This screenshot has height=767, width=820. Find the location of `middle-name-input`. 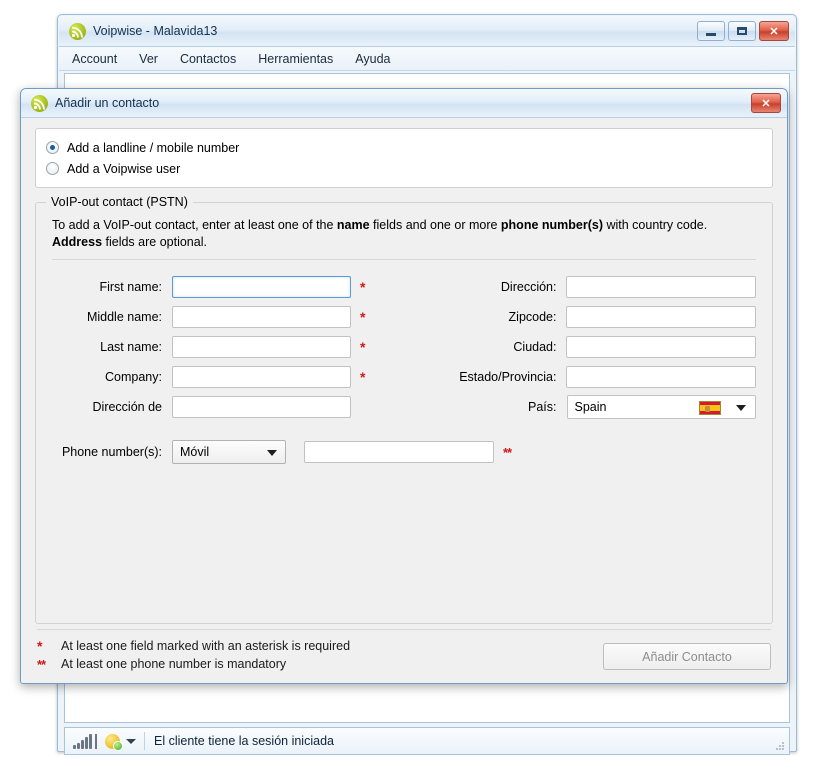

middle-name-input is located at coordinates (261, 316).